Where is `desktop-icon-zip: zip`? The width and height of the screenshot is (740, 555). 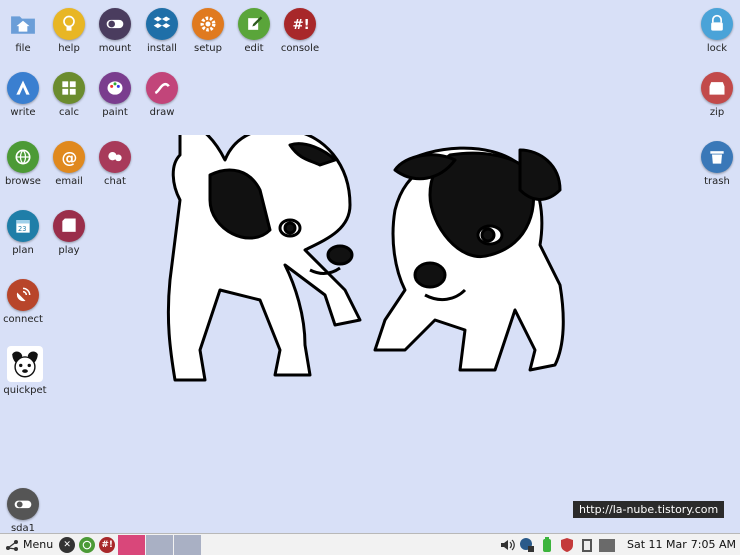 desktop-icon-zip: zip is located at coordinates (715, 95).